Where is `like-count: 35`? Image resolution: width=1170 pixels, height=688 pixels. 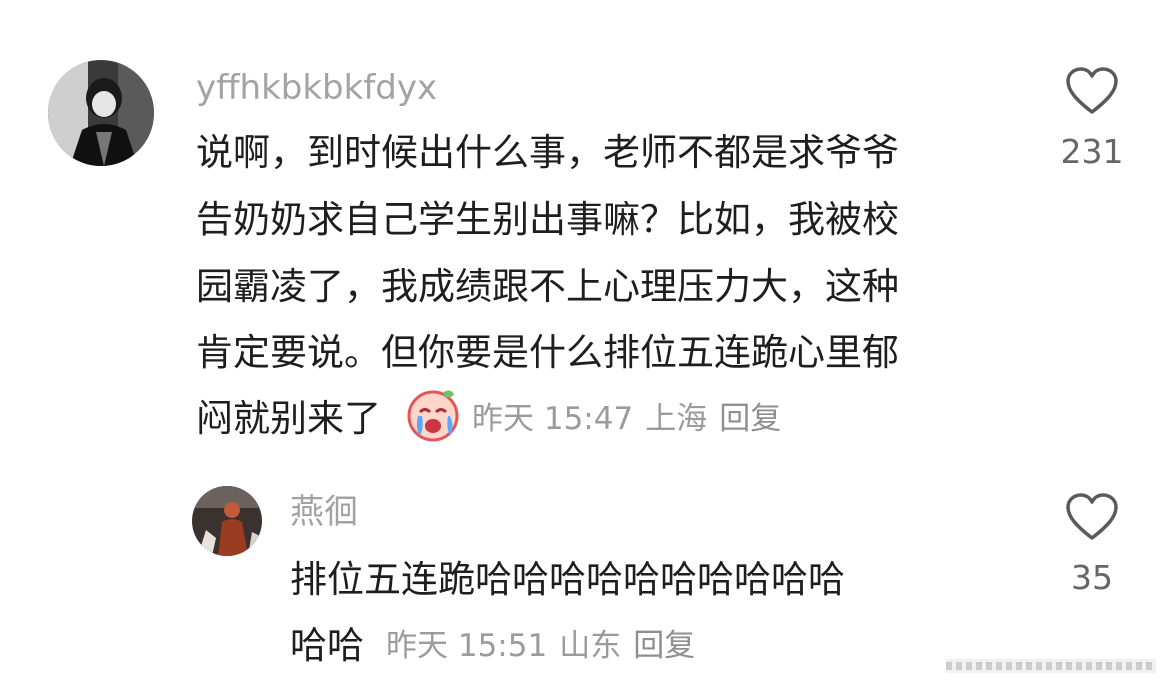
like-count: 35 is located at coordinates (1092, 577).